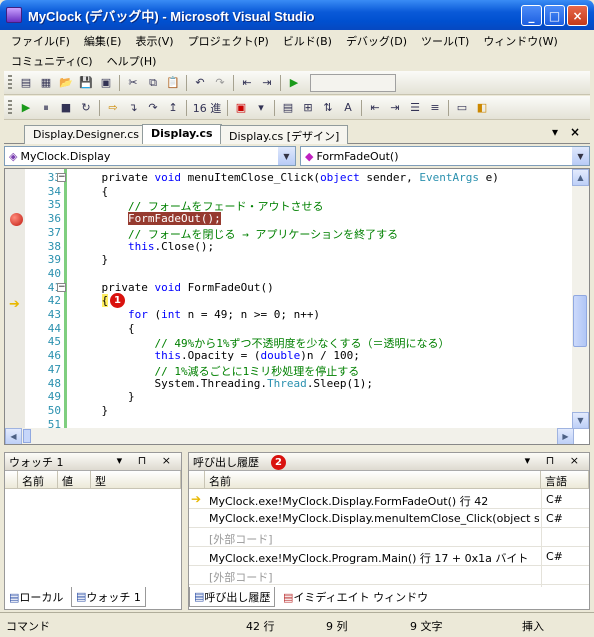 This screenshot has height=637, width=594. Describe the element at coordinates (26, 83) in the screenshot. I see `new-project-icon: ▤` at that location.